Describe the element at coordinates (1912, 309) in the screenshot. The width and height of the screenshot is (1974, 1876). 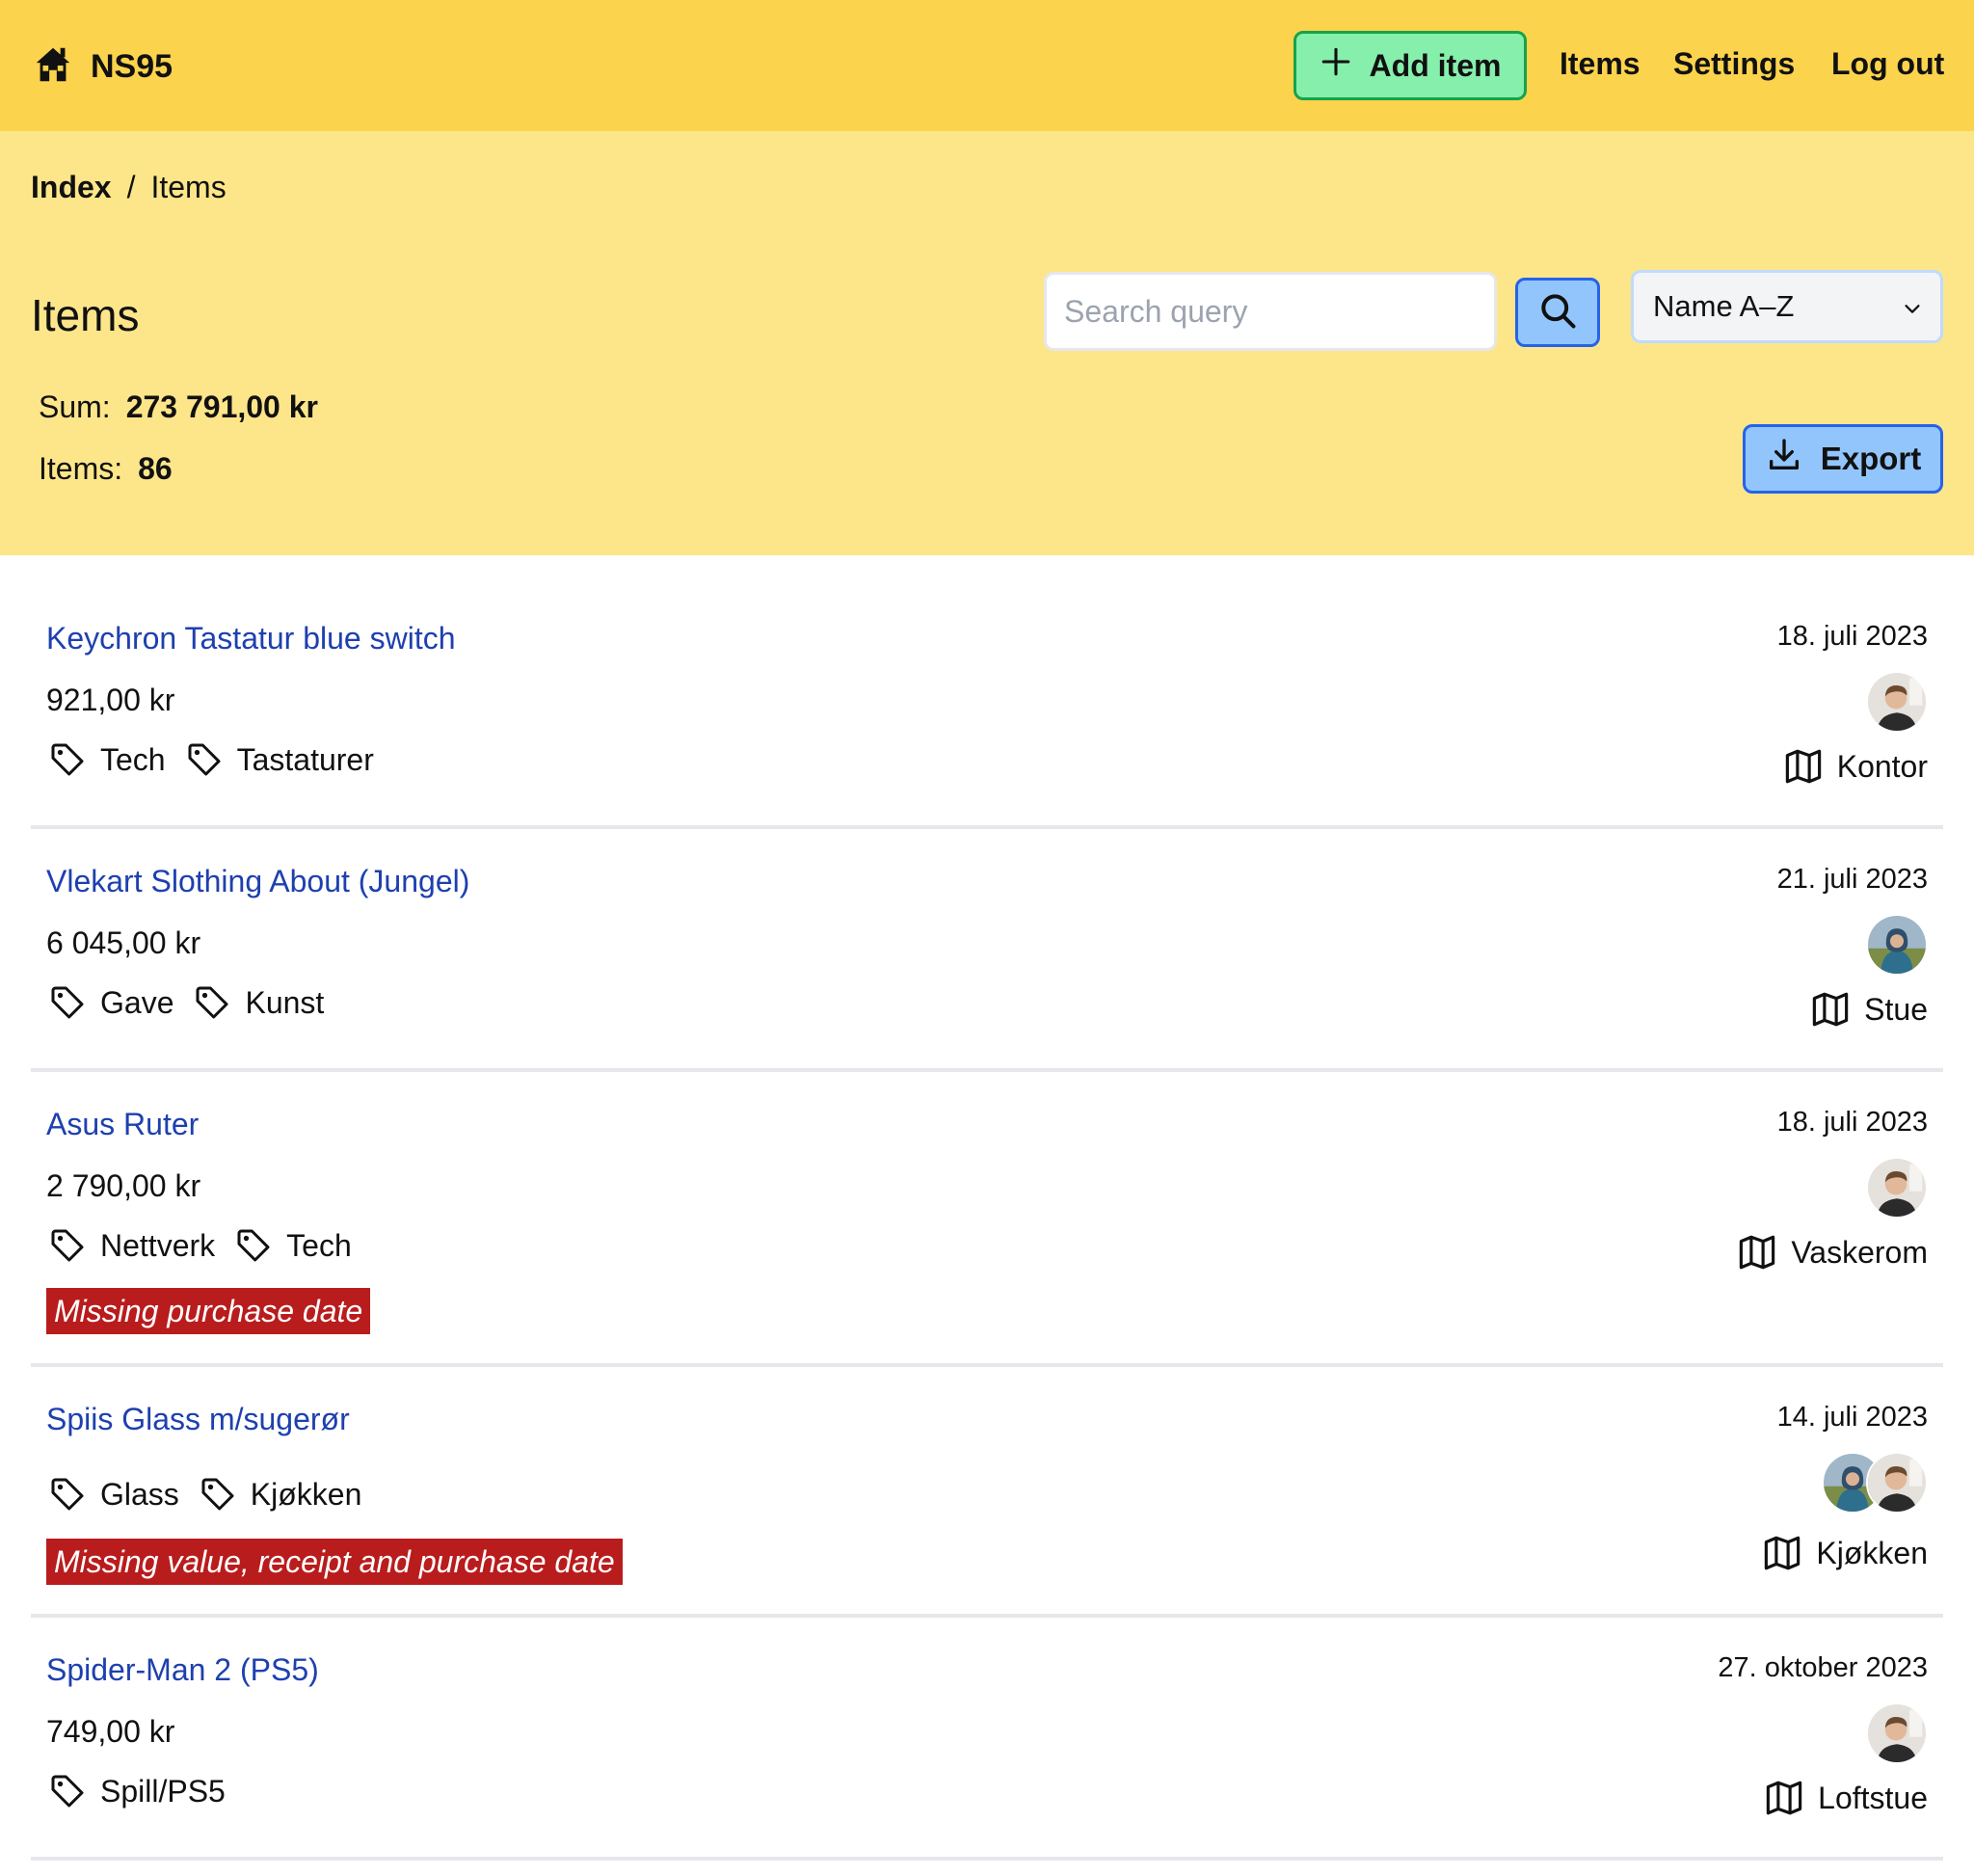
I see `chevron-down-icon` at that location.